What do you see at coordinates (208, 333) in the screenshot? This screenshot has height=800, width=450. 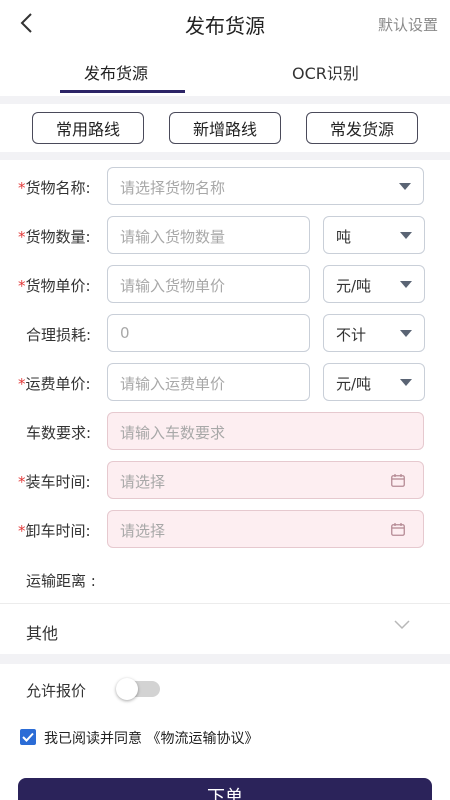 I see `loss-input: 0` at bounding box center [208, 333].